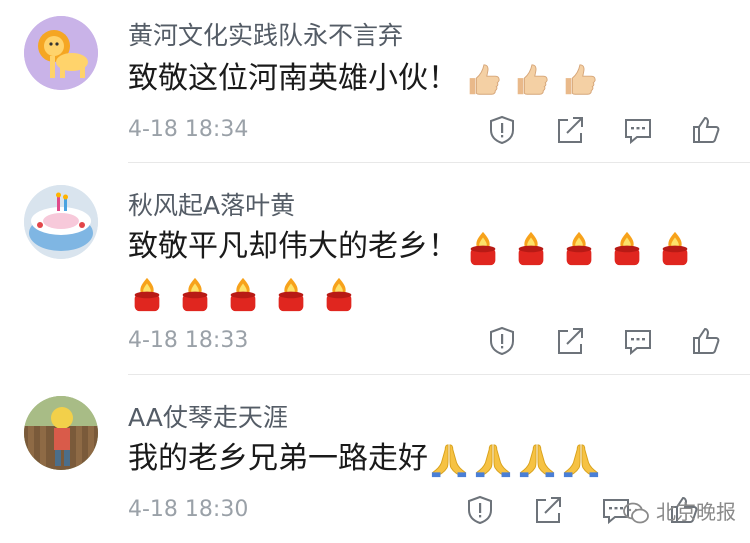 Image resolution: width=750 pixels, height=543 pixels. I want to click on lion-avatar, so click(61, 53).